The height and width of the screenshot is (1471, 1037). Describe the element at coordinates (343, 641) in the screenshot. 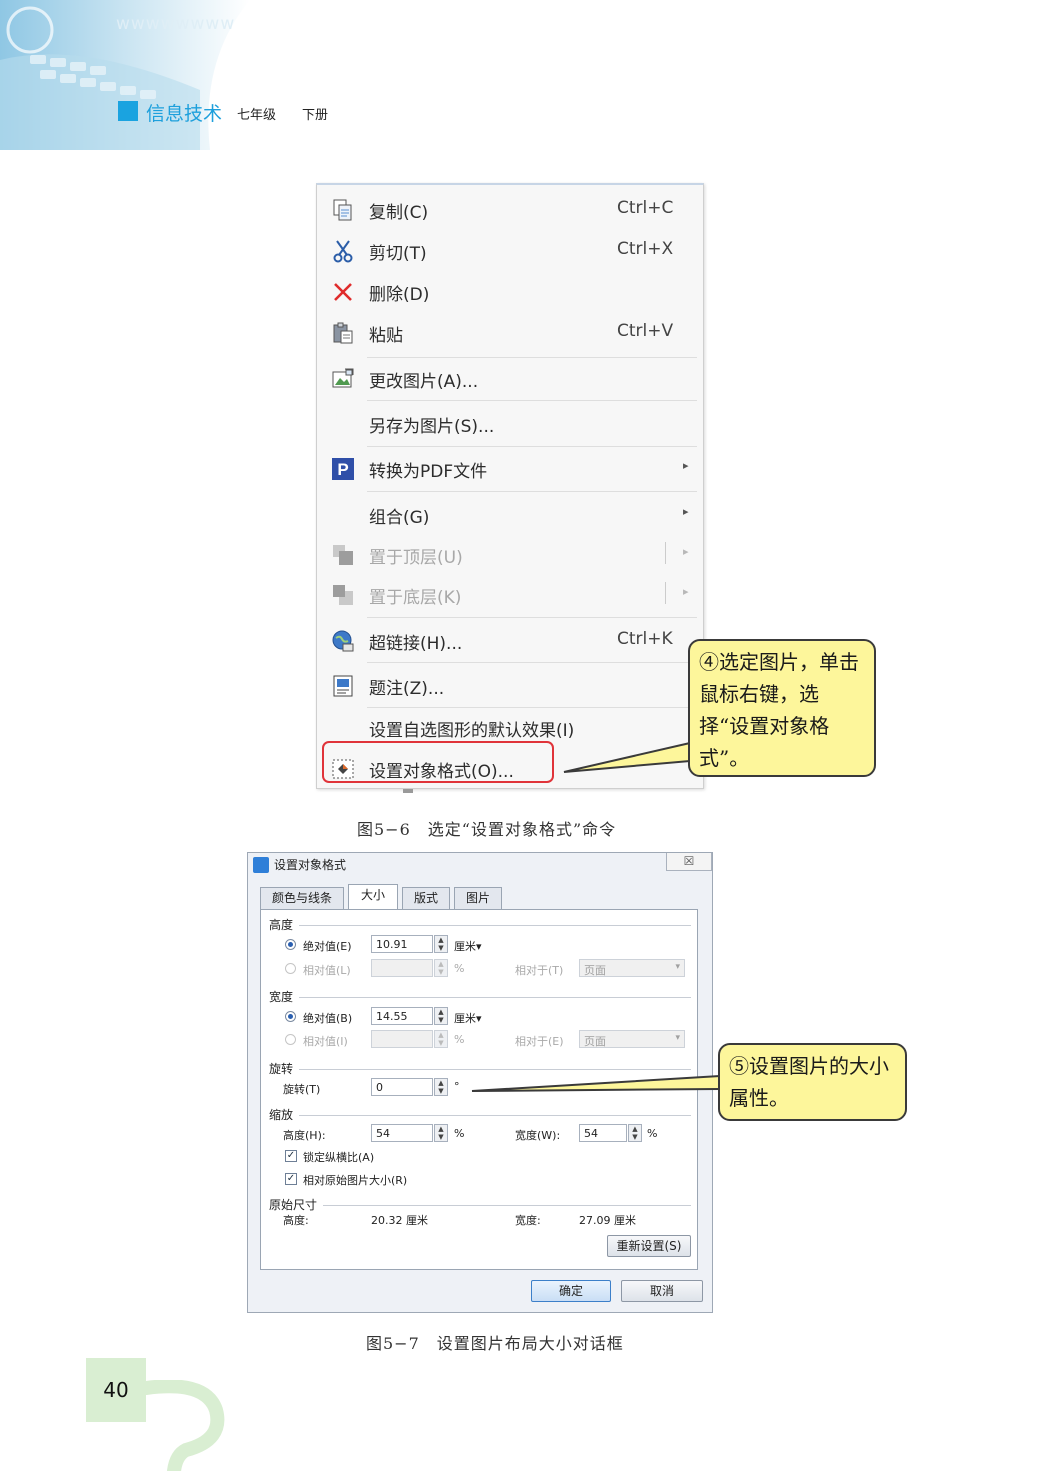

I see `hyperlink-globe-icon` at that location.